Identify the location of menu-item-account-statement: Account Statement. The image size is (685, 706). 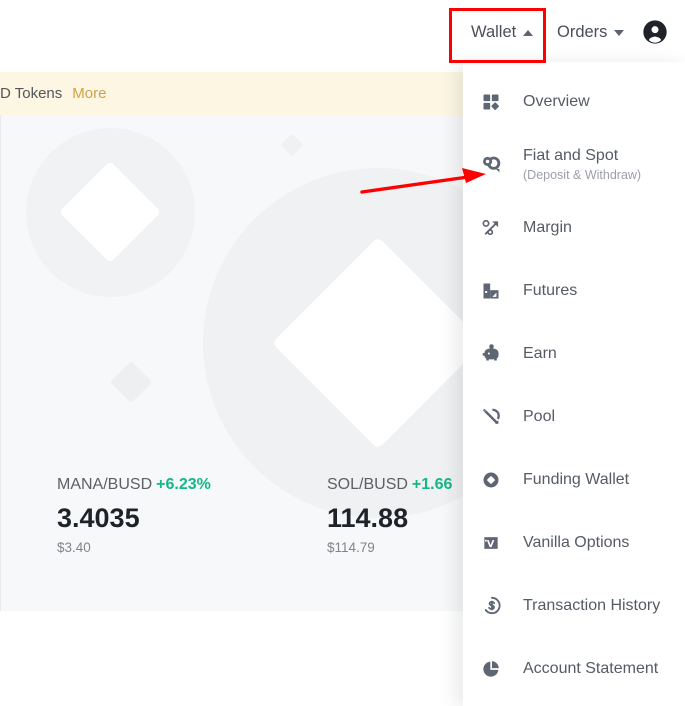
(574, 668).